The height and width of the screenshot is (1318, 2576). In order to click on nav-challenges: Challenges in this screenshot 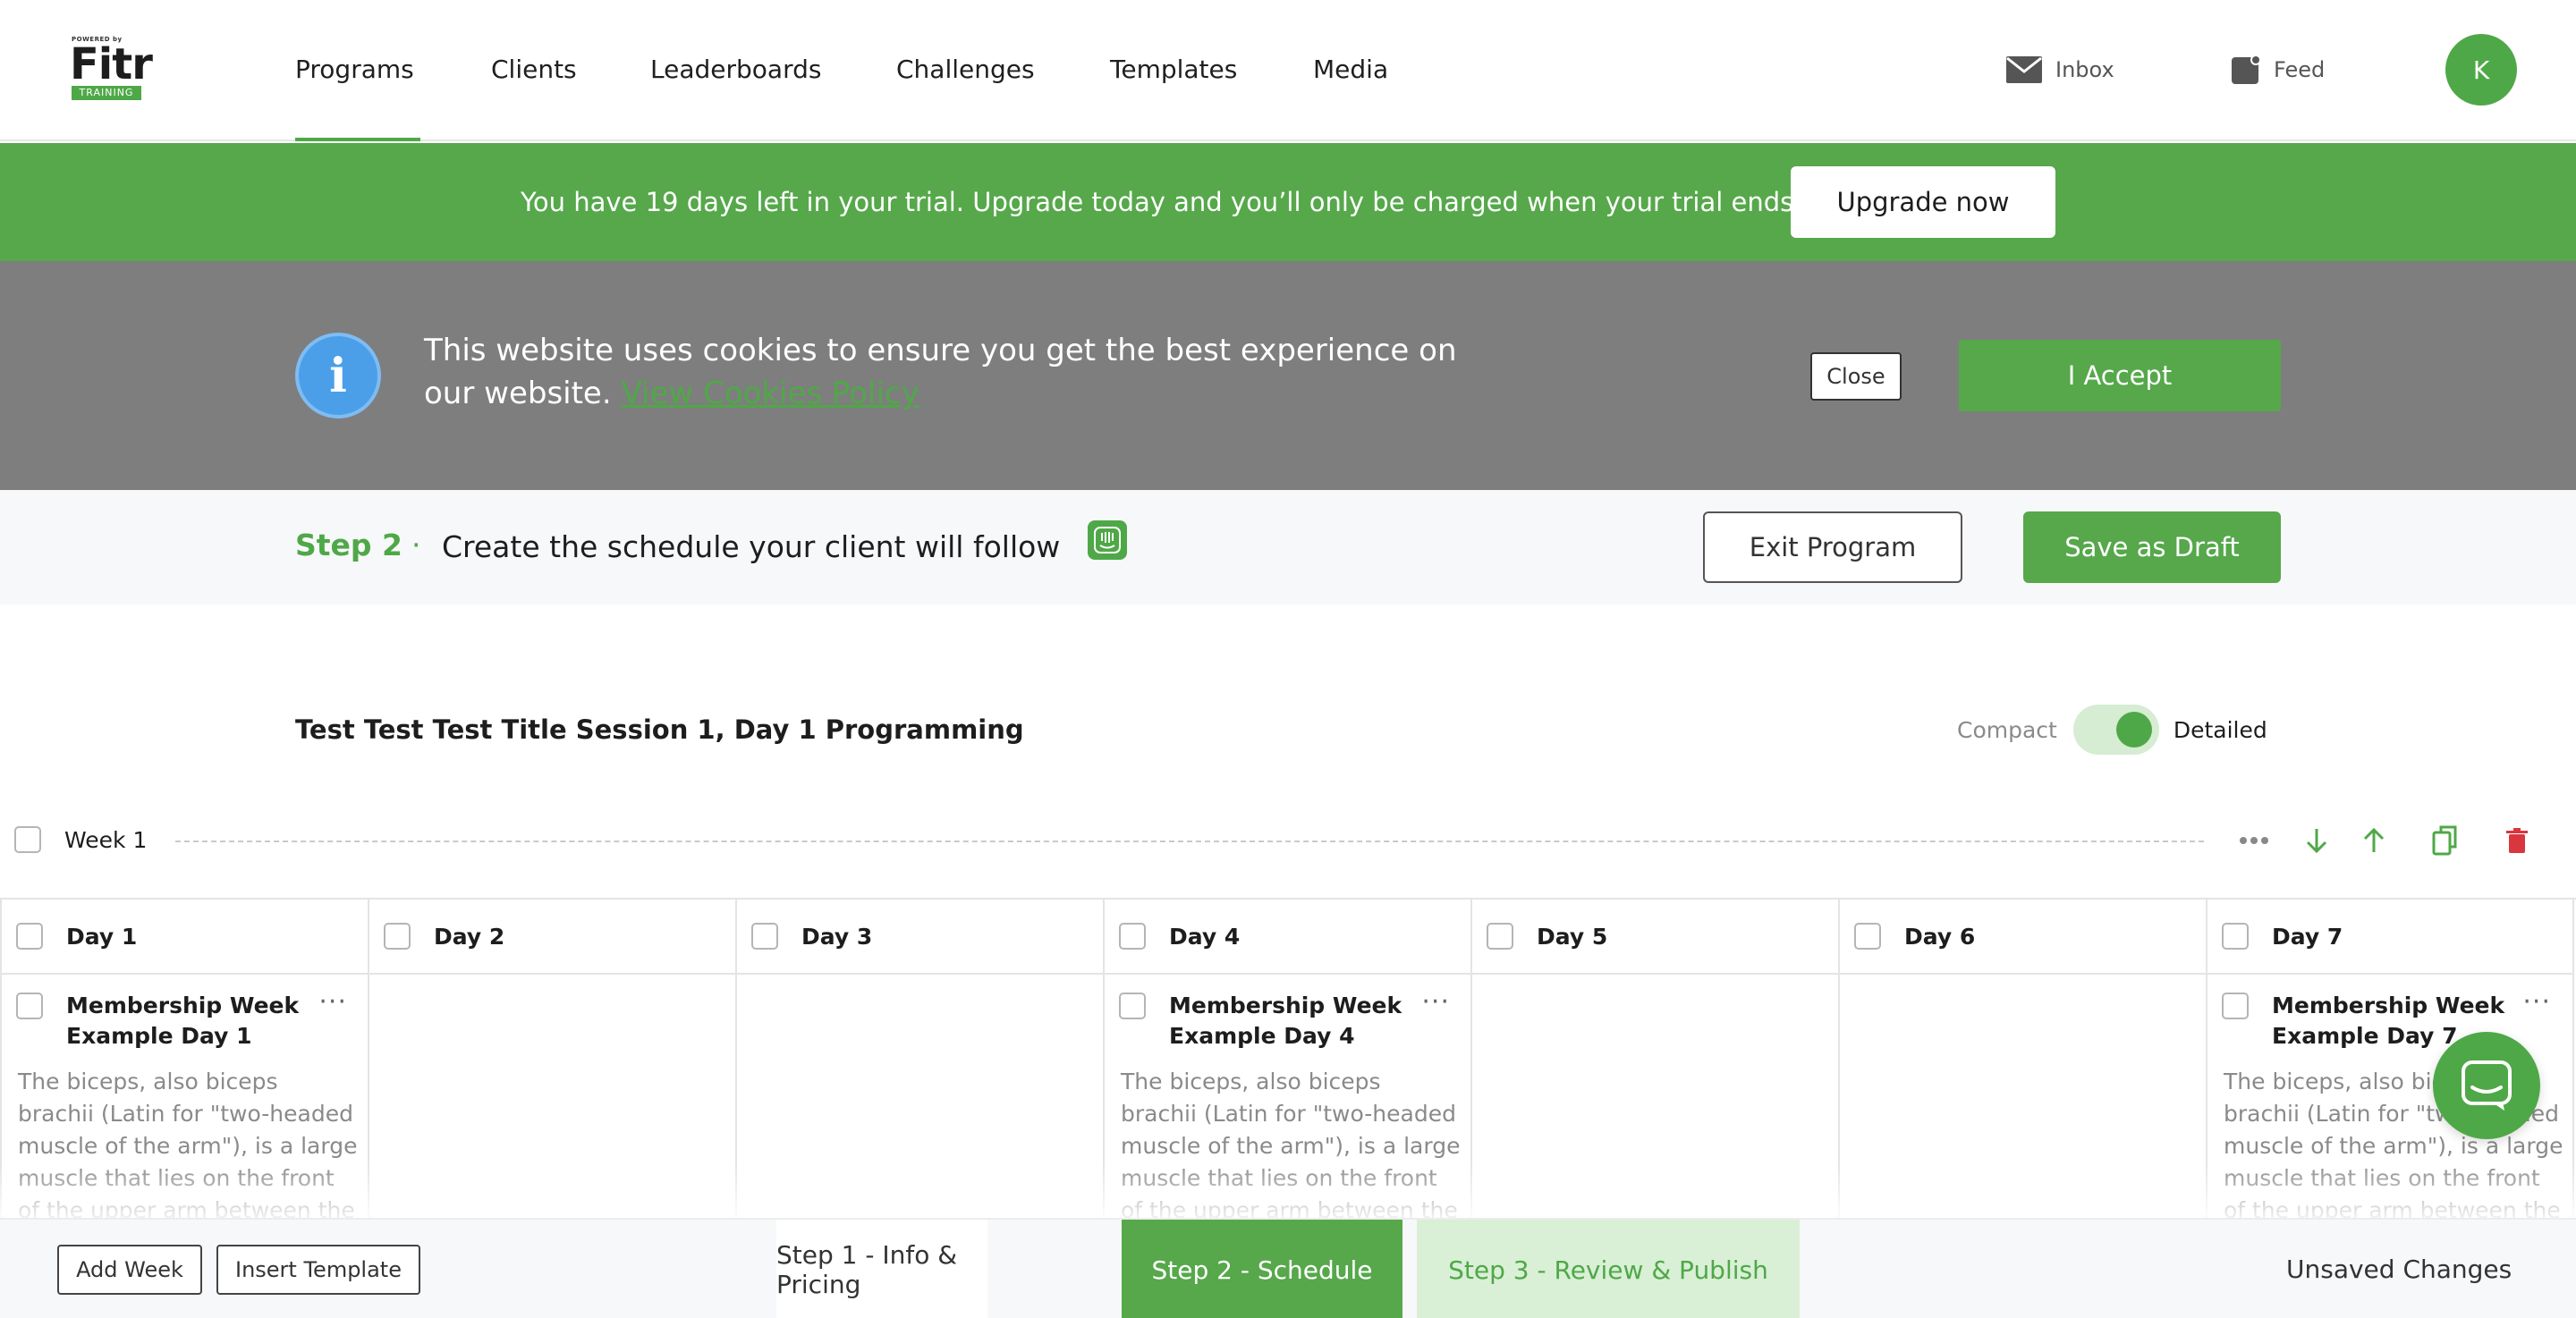, I will do `click(965, 70)`.